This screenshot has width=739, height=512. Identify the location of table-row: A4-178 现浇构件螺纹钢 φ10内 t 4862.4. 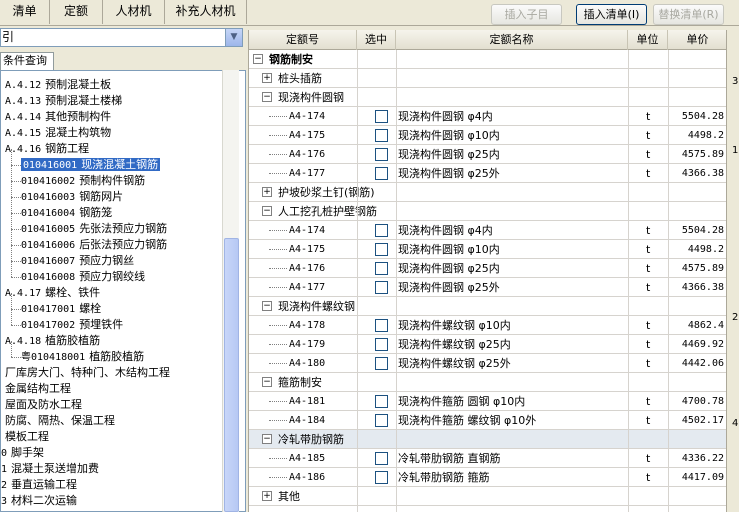
(487, 325).